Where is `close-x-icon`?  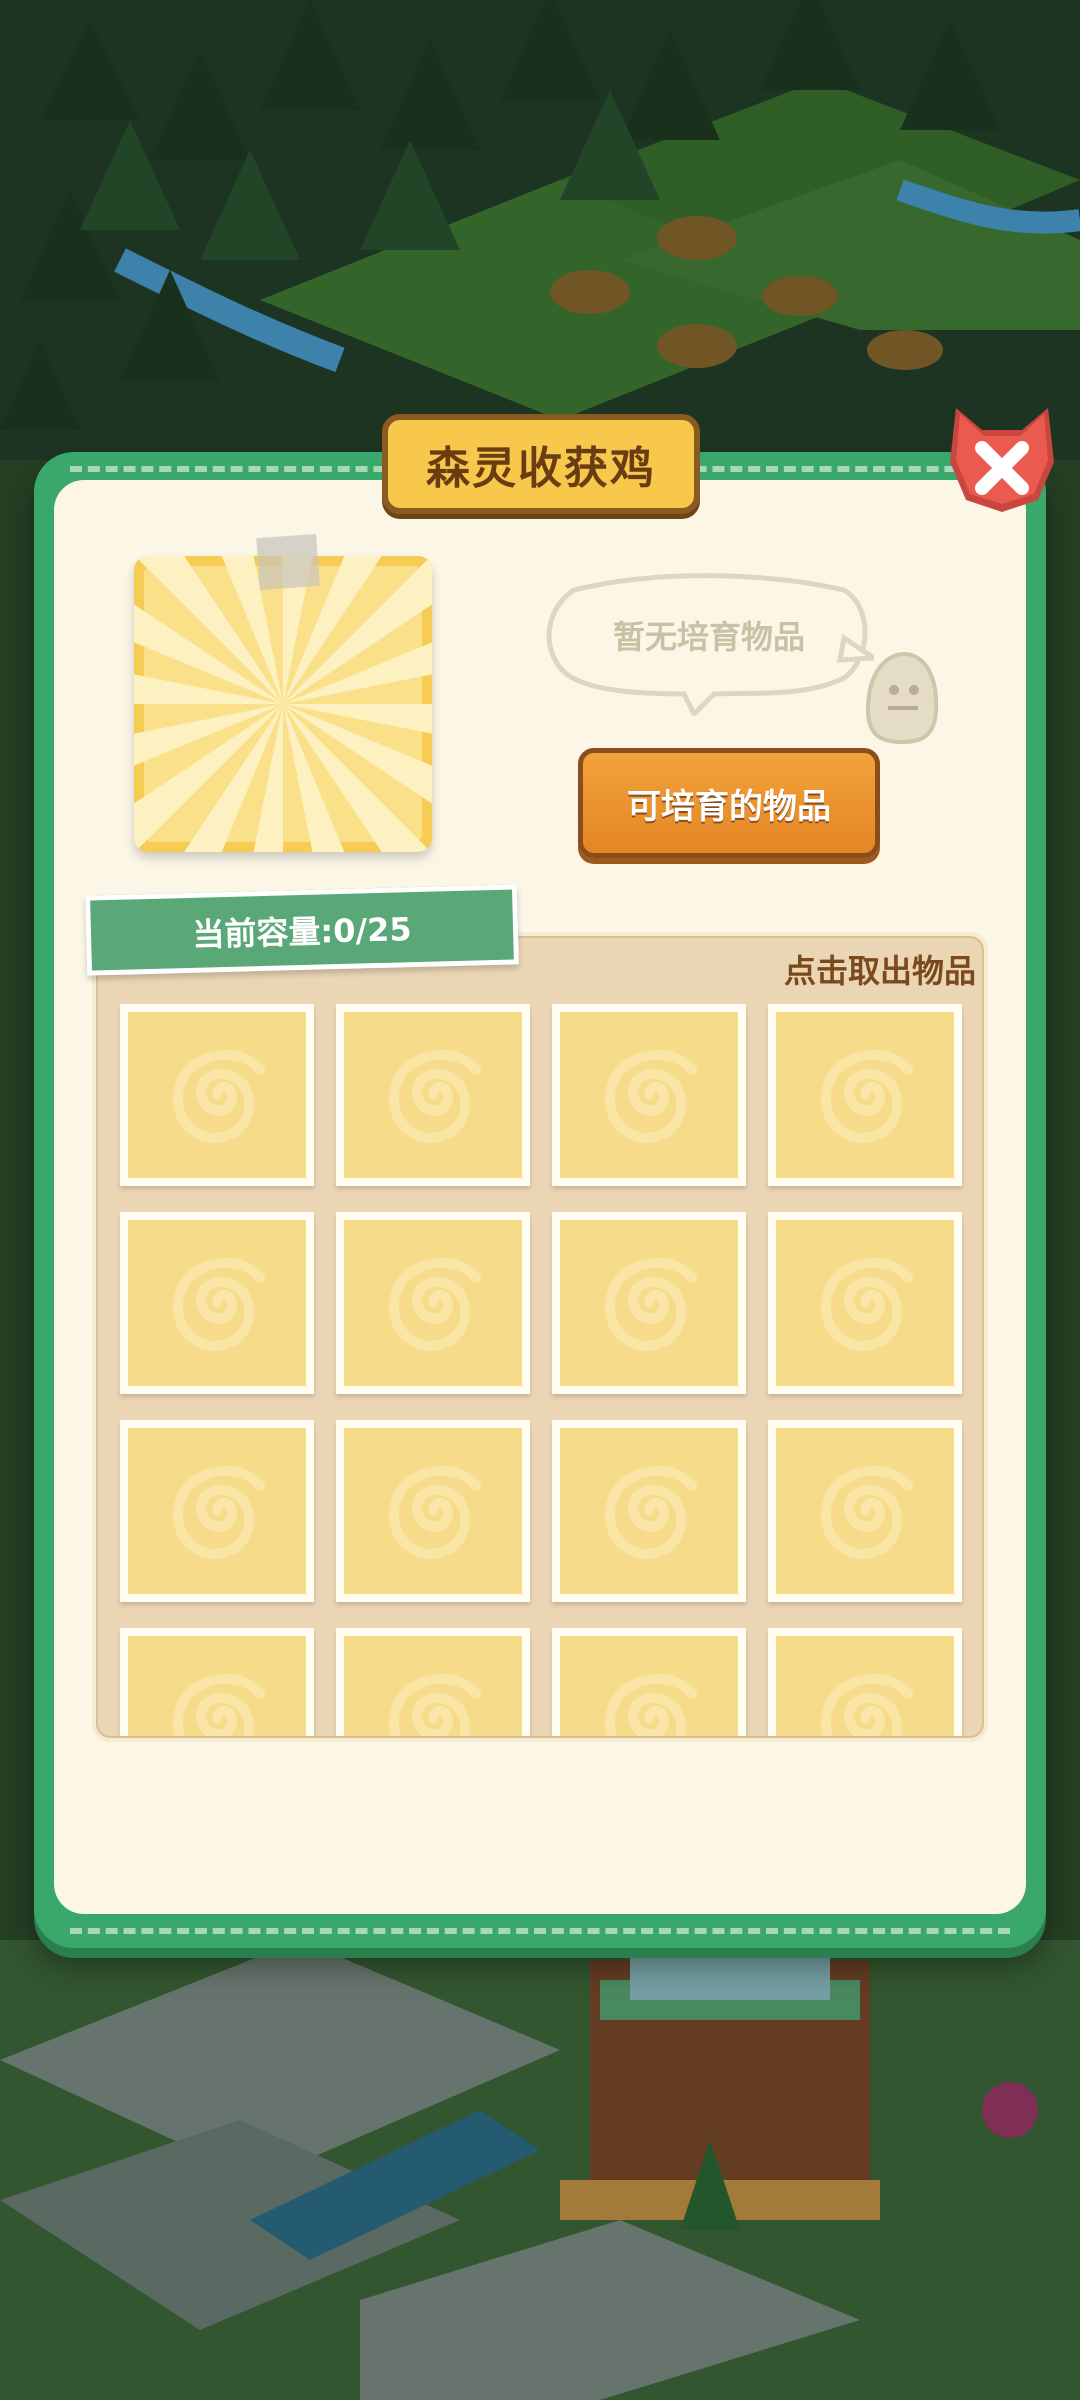
close-x-icon is located at coordinates (1002, 460).